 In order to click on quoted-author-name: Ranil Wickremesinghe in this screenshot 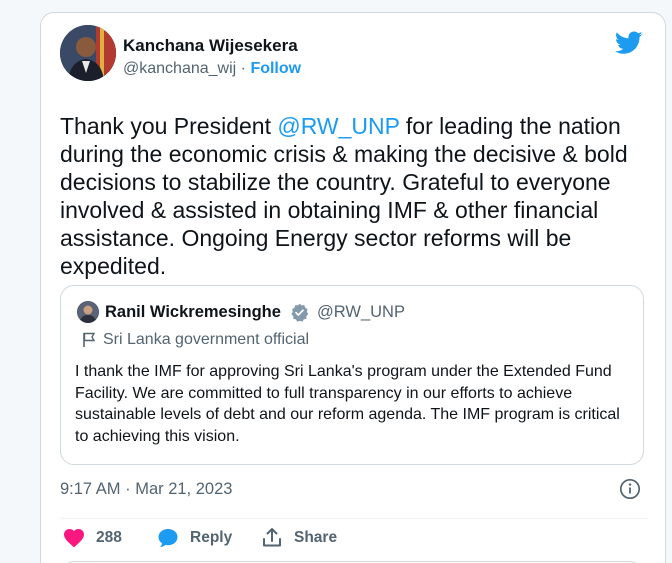, I will do `click(193, 312)`.